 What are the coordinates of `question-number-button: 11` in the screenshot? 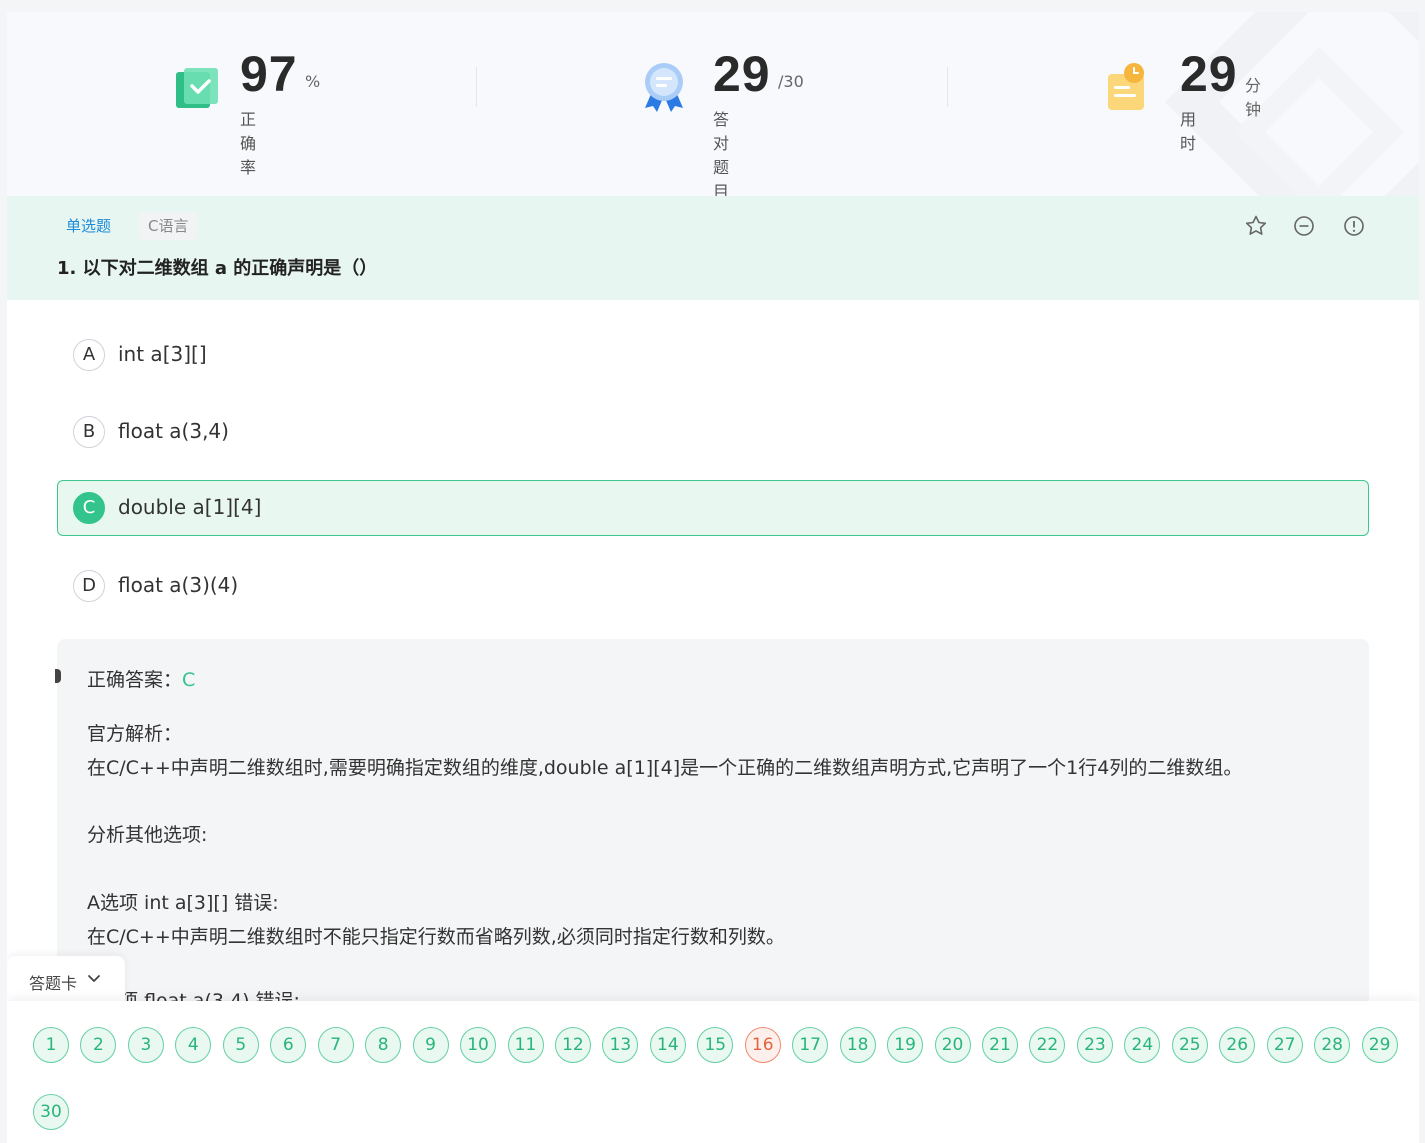 It's located at (525, 1045).